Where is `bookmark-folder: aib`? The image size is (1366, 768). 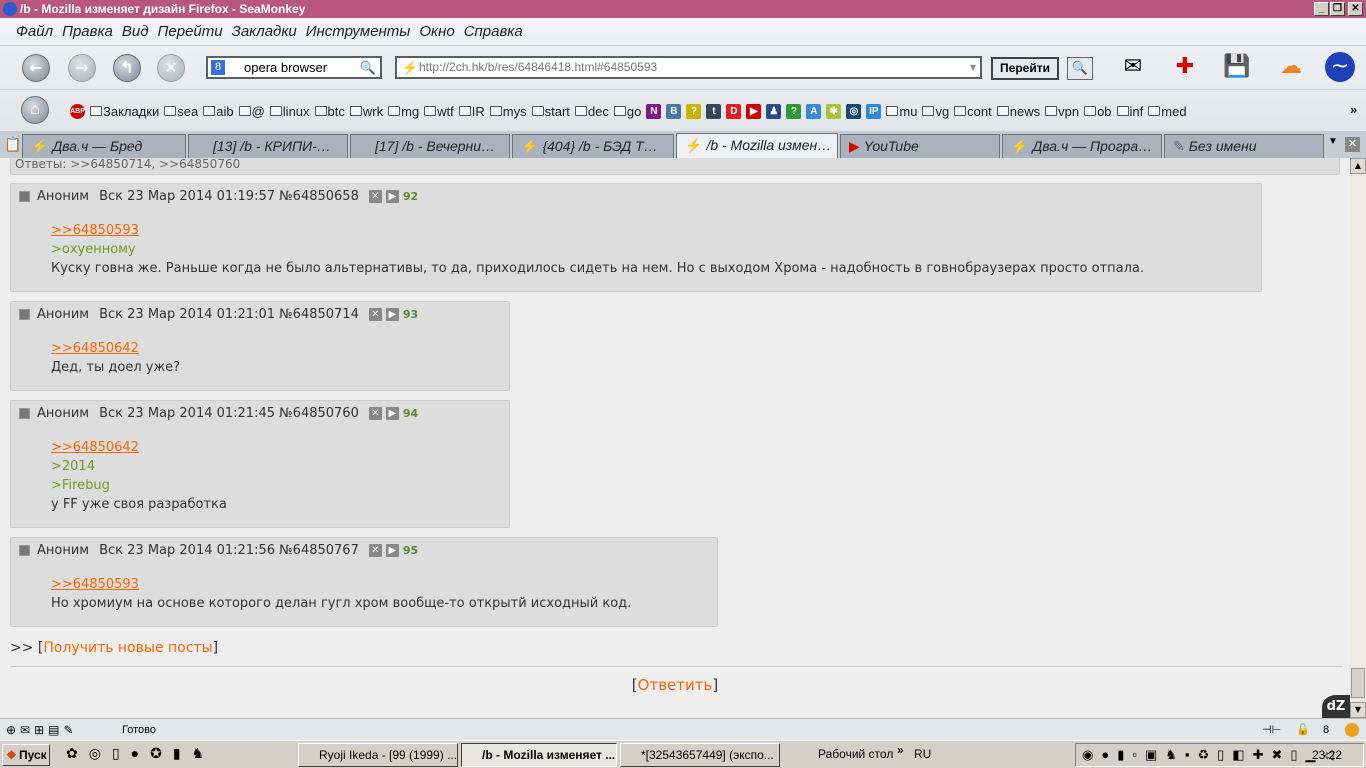 bookmark-folder: aib is located at coordinates (218, 111).